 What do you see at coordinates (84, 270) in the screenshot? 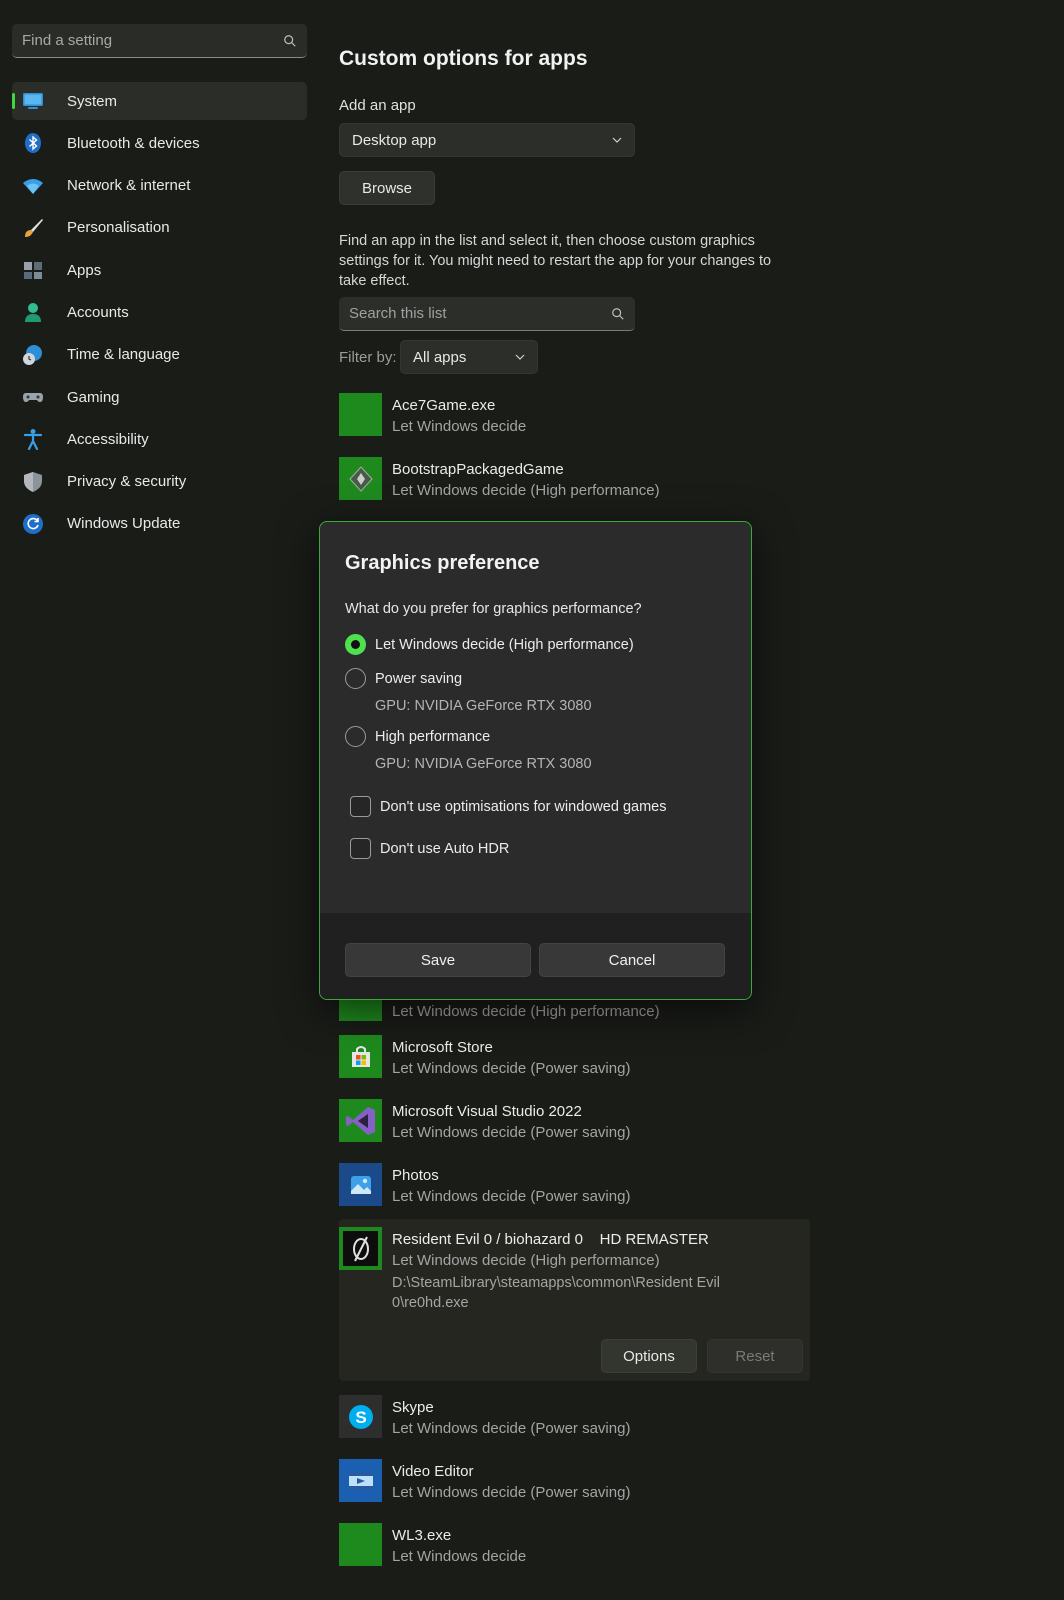
I see `sidebar-item-label: Apps` at bounding box center [84, 270].